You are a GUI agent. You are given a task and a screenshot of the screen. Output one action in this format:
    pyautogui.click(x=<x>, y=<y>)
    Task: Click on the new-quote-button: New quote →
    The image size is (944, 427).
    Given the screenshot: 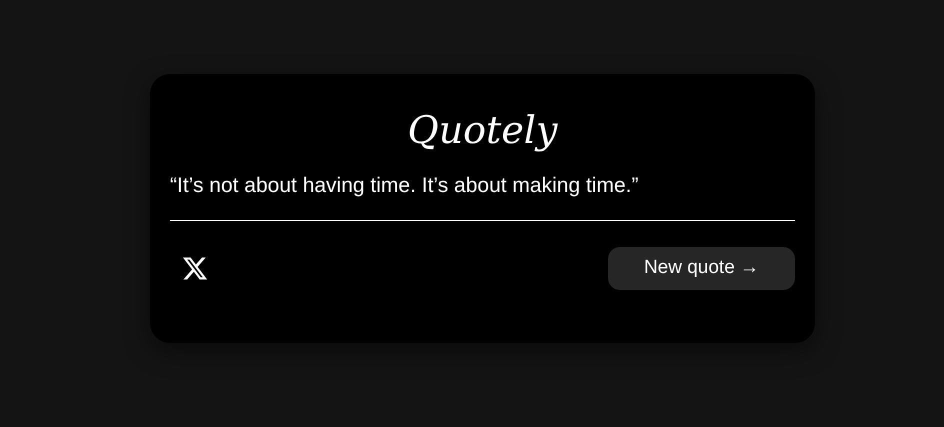 What is the action you would take?
    pyautogui.click(x=701, y=268)
    